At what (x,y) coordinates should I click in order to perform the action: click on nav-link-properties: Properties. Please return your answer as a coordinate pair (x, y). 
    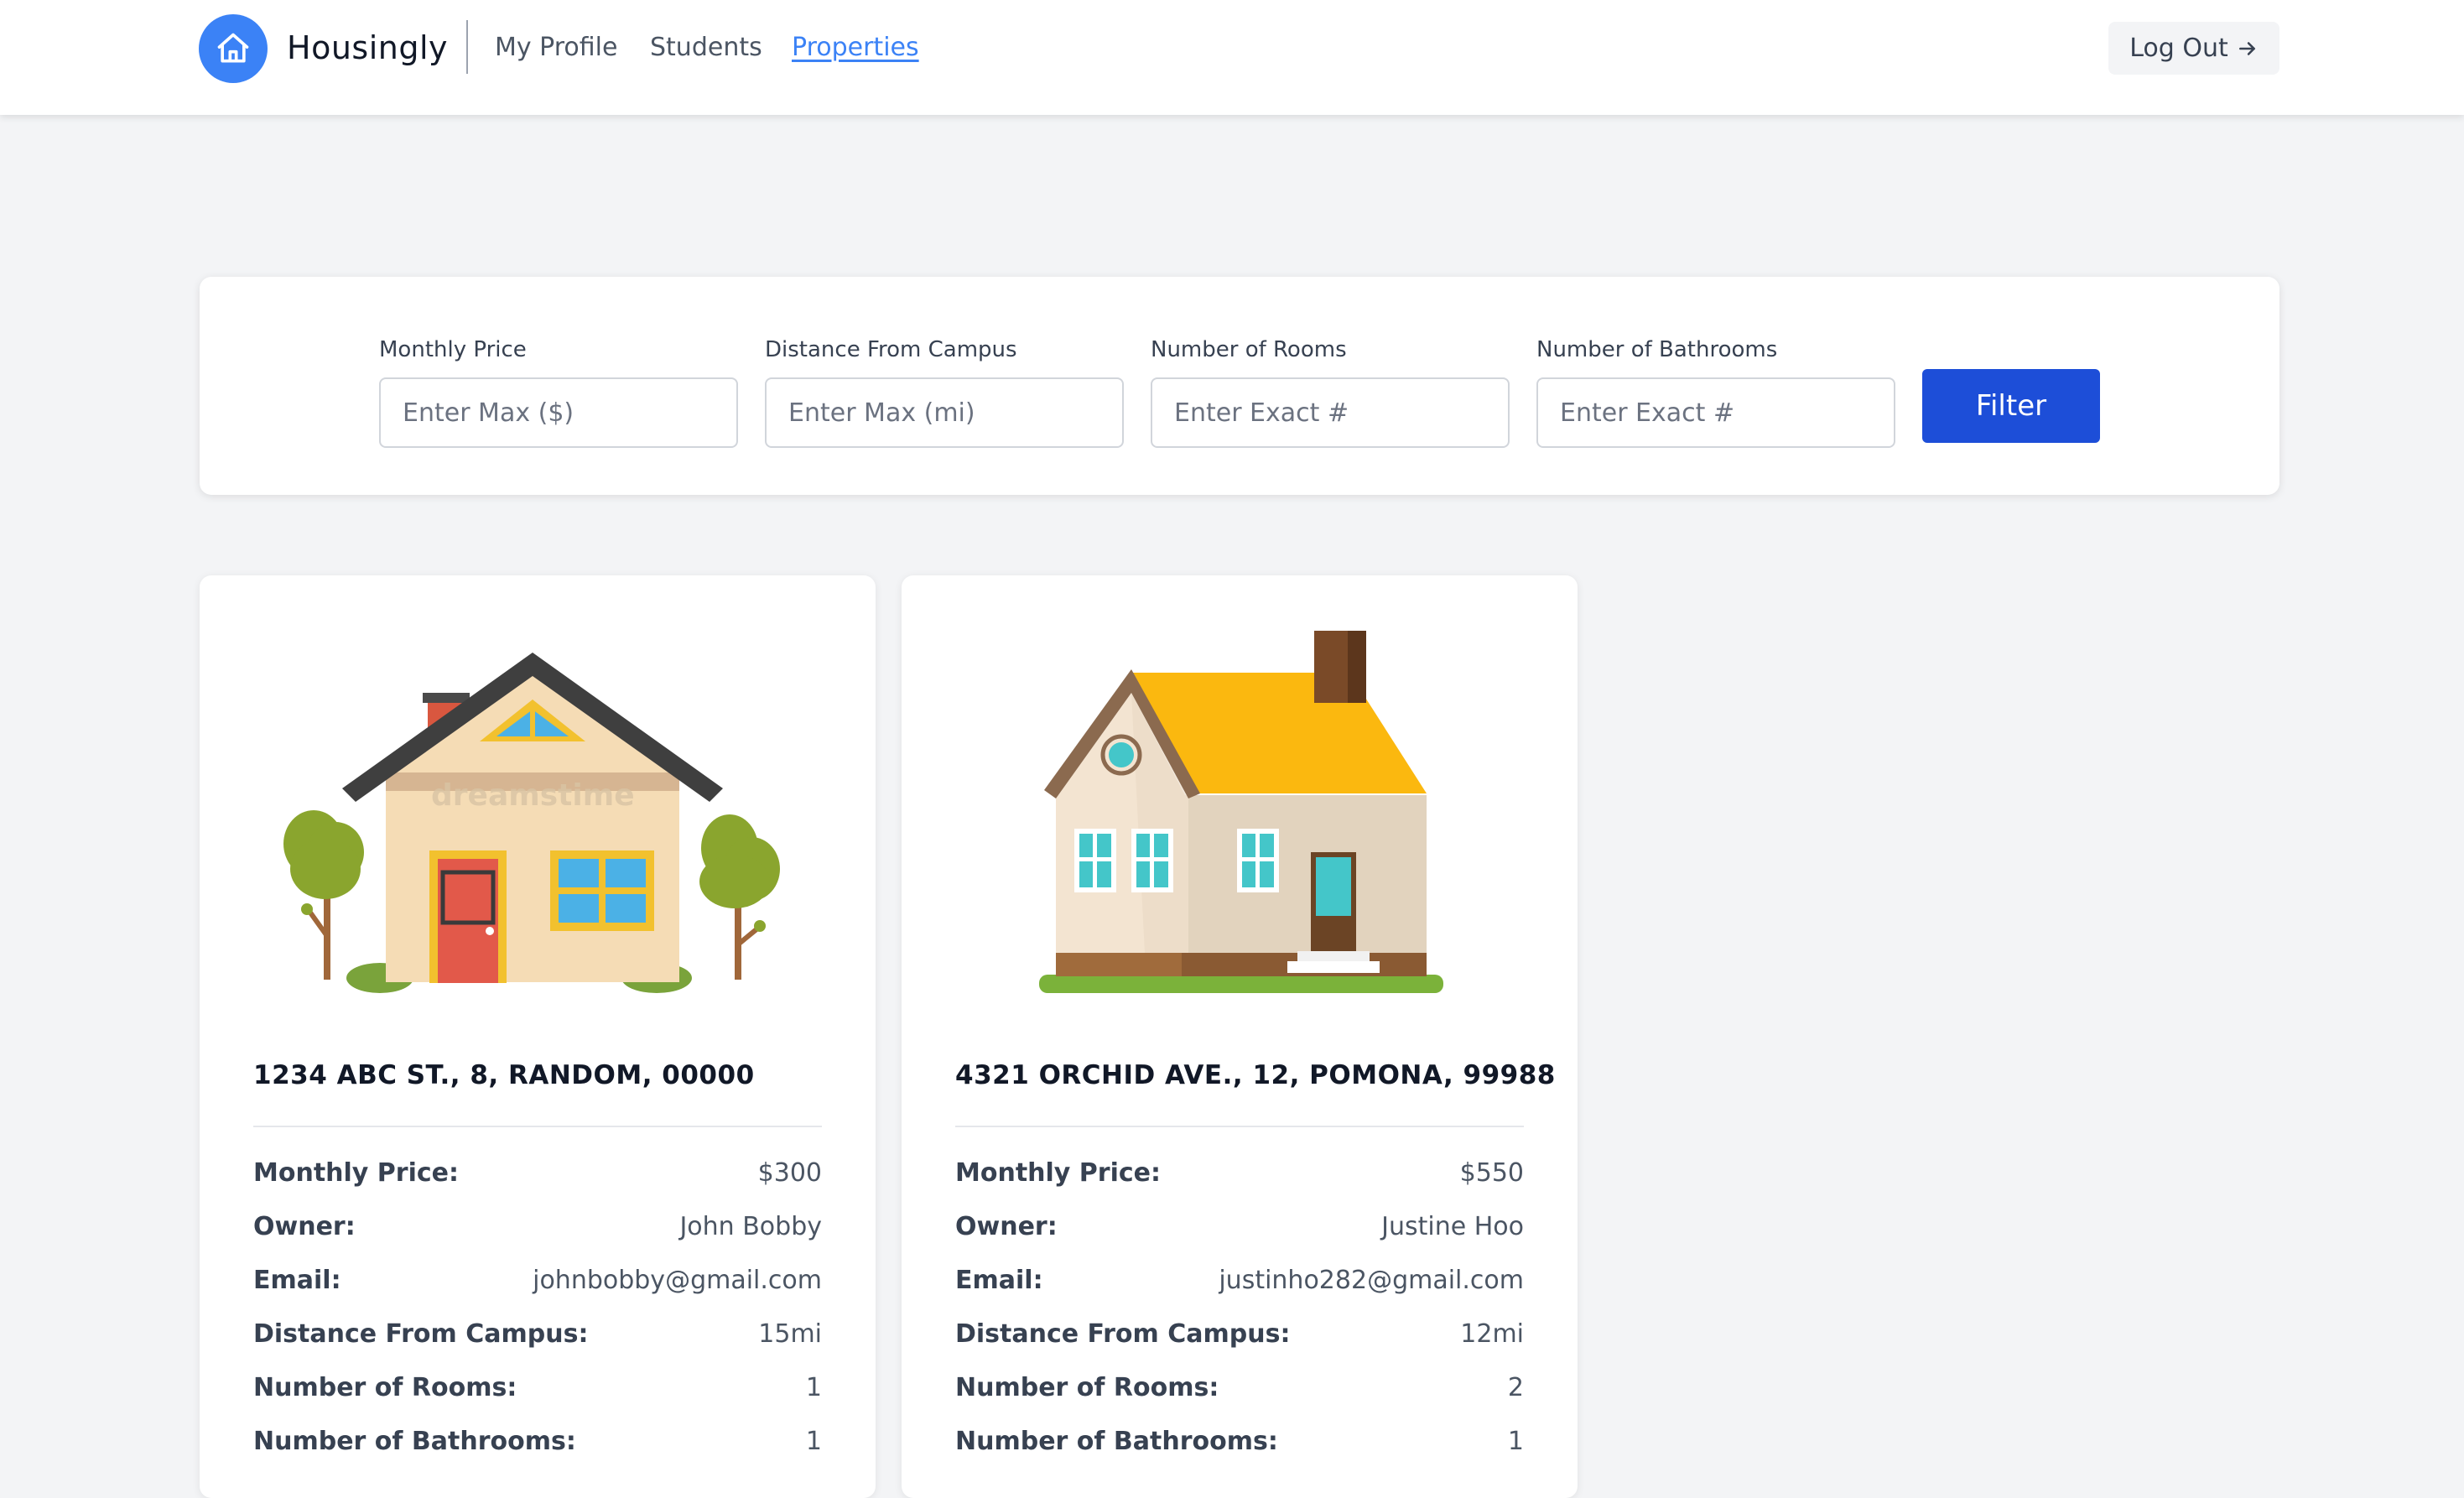
    Looking at the image, I should click on (855, 48).